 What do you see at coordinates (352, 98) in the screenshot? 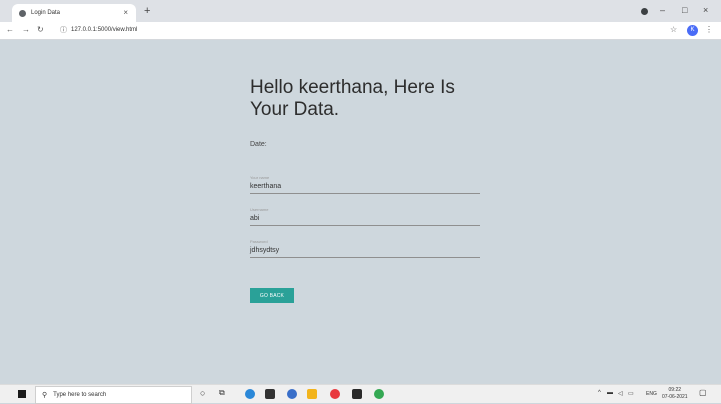
I see `page-heading: Hello keerthana, Here Is Your Data.` at bounding box center [352, 98].